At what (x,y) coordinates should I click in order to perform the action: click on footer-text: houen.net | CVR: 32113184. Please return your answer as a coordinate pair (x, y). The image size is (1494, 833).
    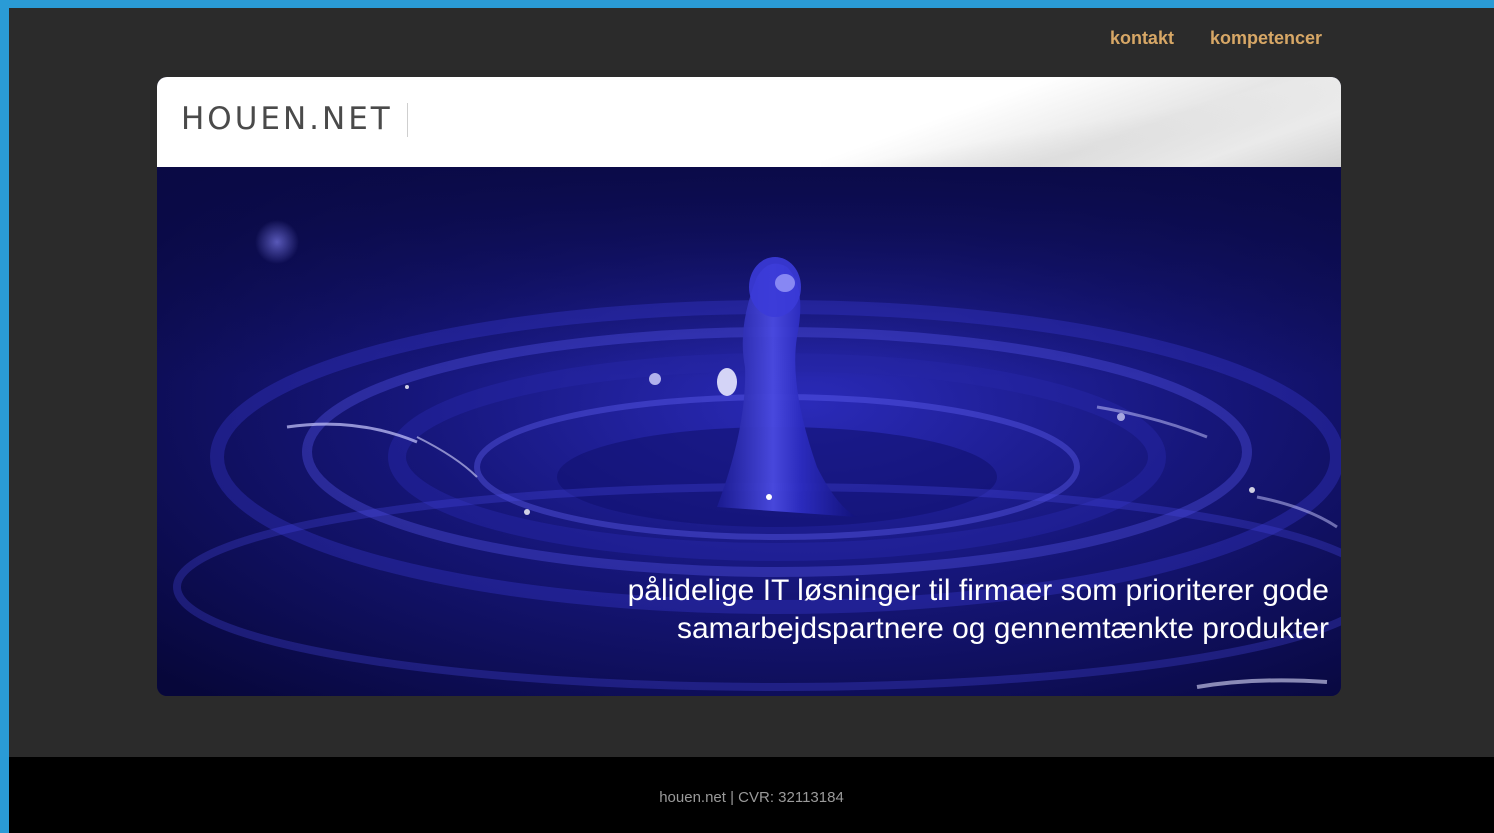
    Looking at the image, I should click on (751, 797).